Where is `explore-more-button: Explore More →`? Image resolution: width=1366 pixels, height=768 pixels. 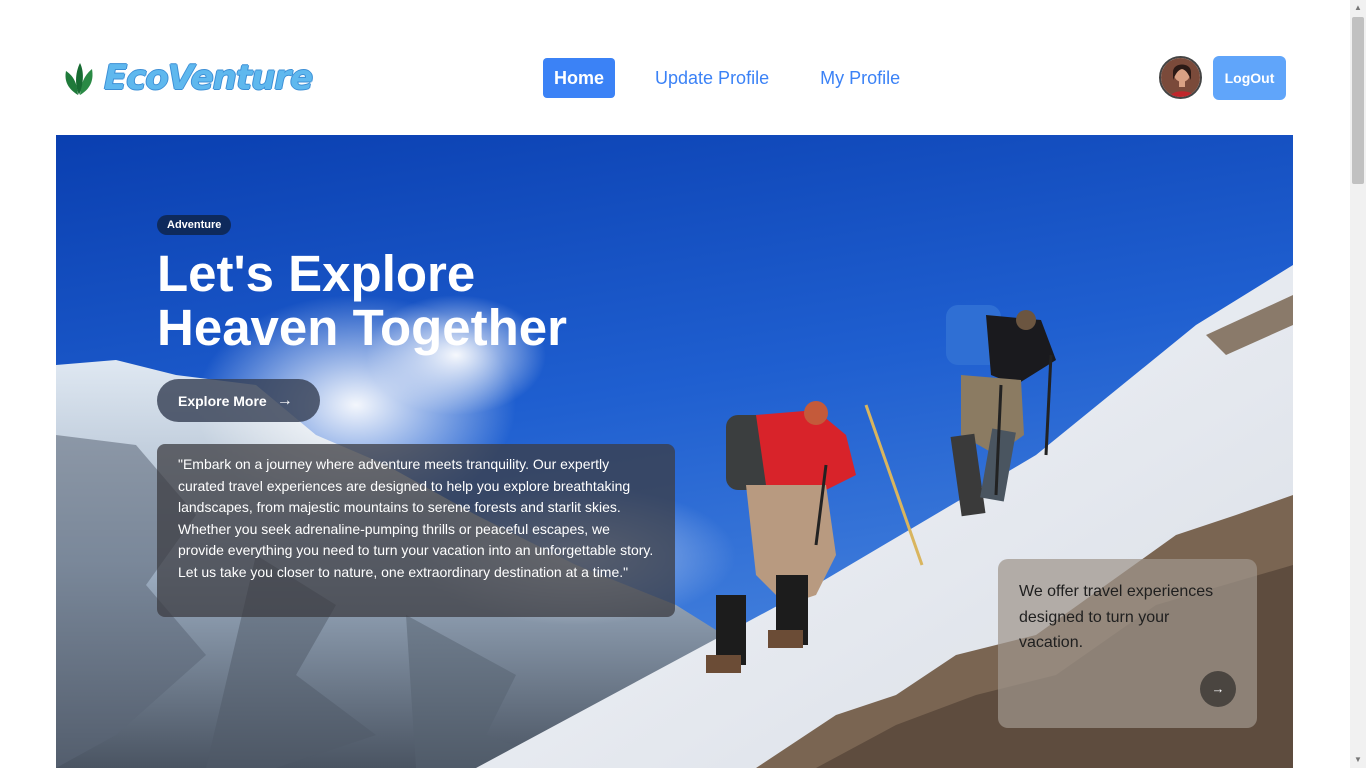
explore-more-button: Explore More → is located at coordinates (238, 400).